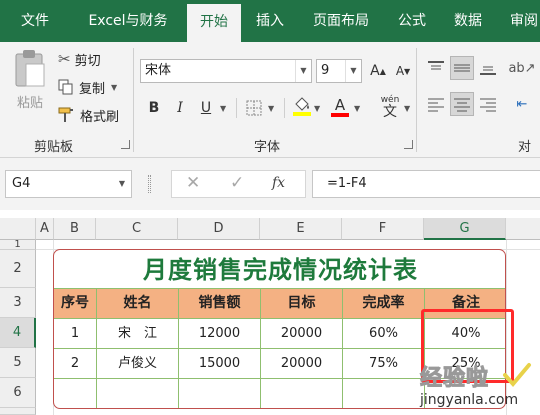 This screenshot has height=415, width=540. Describe the element at coordinates (523, 229) in the screenshot. I see `column-header-h` at that location.